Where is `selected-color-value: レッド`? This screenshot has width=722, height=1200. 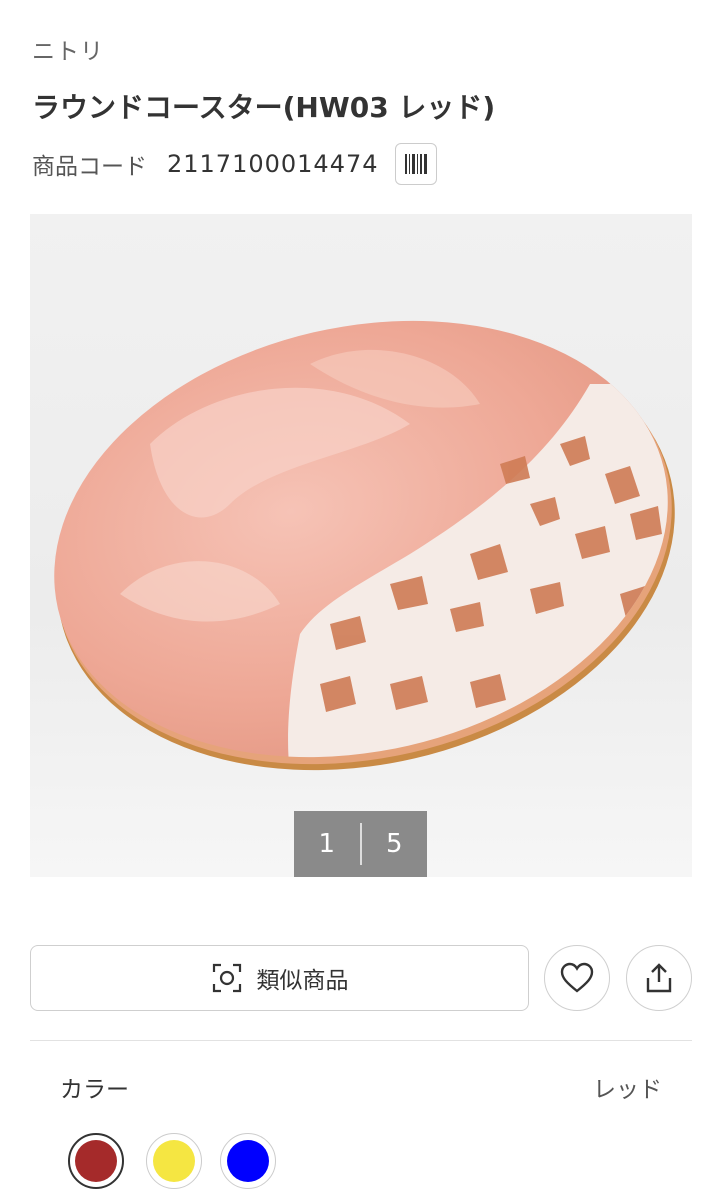 selected-color-value: レッド is located at coordinates (627, 1090).